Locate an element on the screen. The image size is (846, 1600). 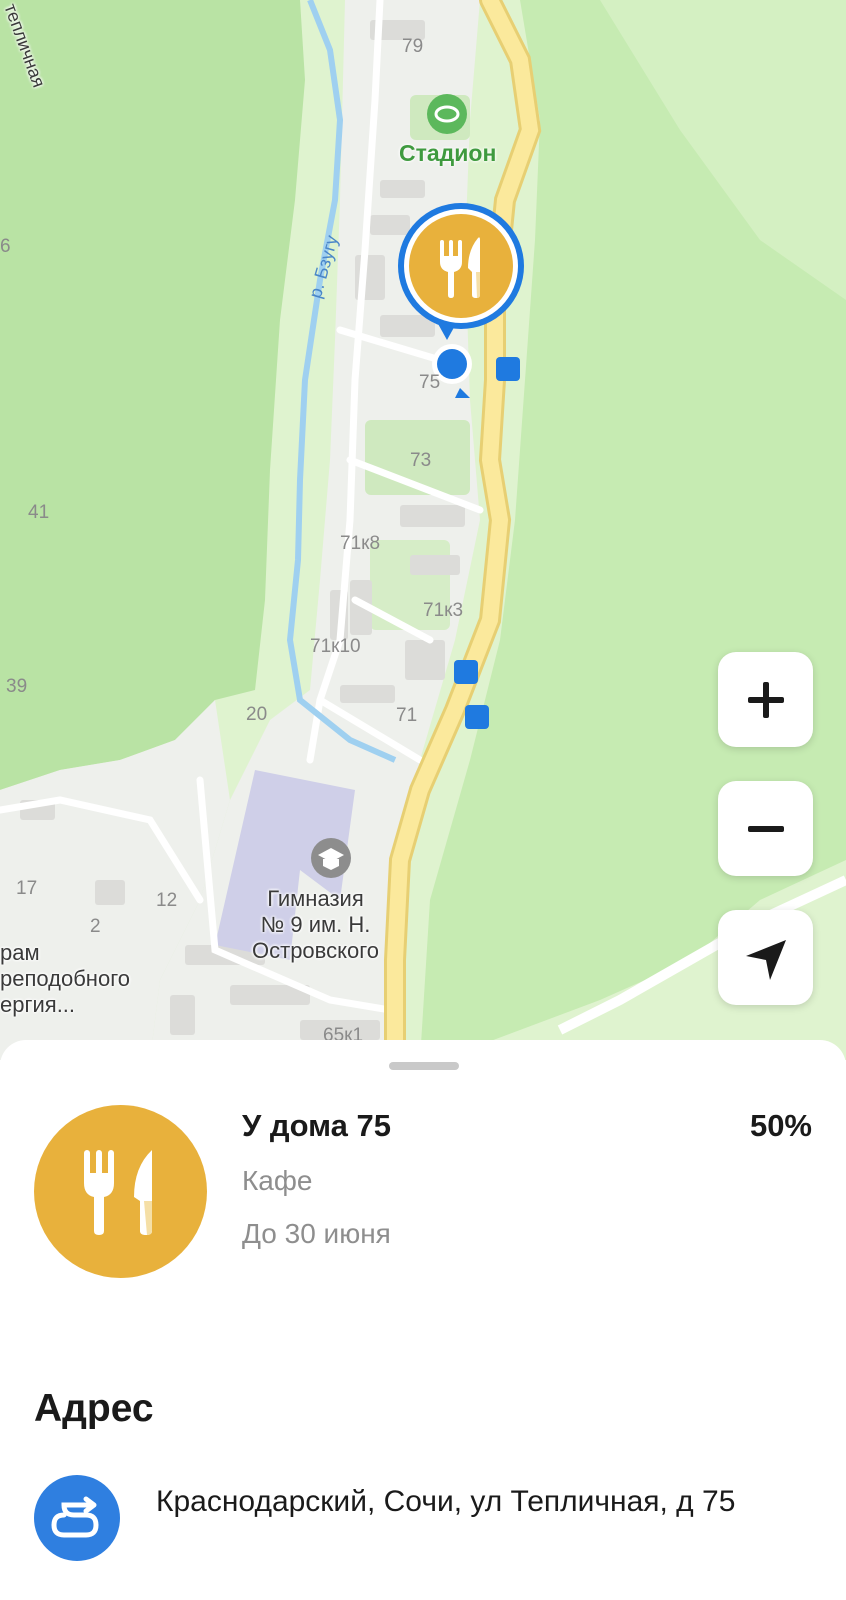
route-icon is located at coordinates (77, 1518).